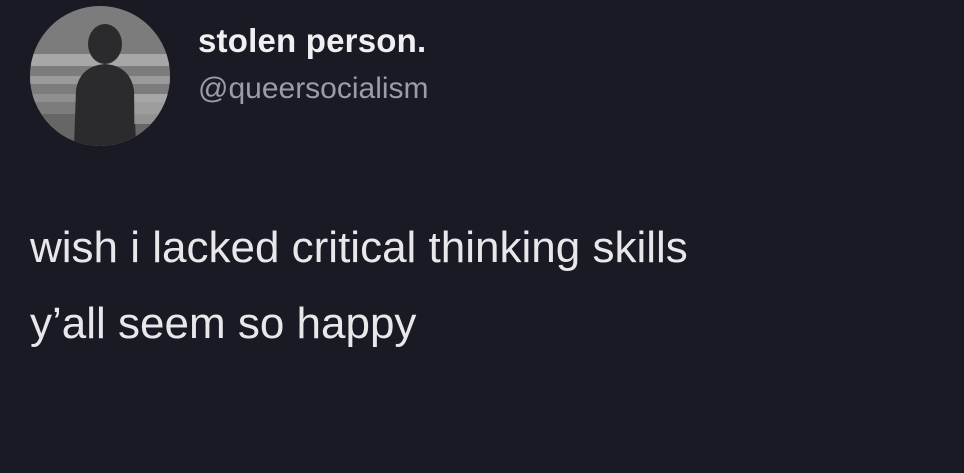 The width and height of the screenshot is (964, 473). What do you see at coordinates (223, 323) in the screenshot?
I see `tweet-line: y’all seem so happy` at bounding box center [223, 323].